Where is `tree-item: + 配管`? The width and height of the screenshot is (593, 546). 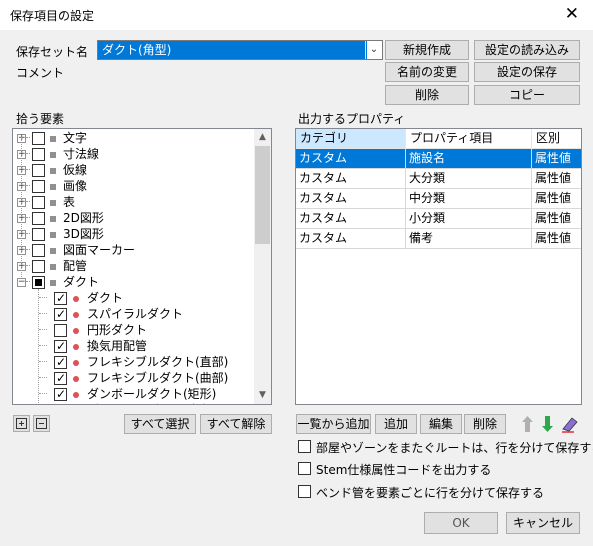
tree-item: + 配管 is located at coordinates (133, 267).